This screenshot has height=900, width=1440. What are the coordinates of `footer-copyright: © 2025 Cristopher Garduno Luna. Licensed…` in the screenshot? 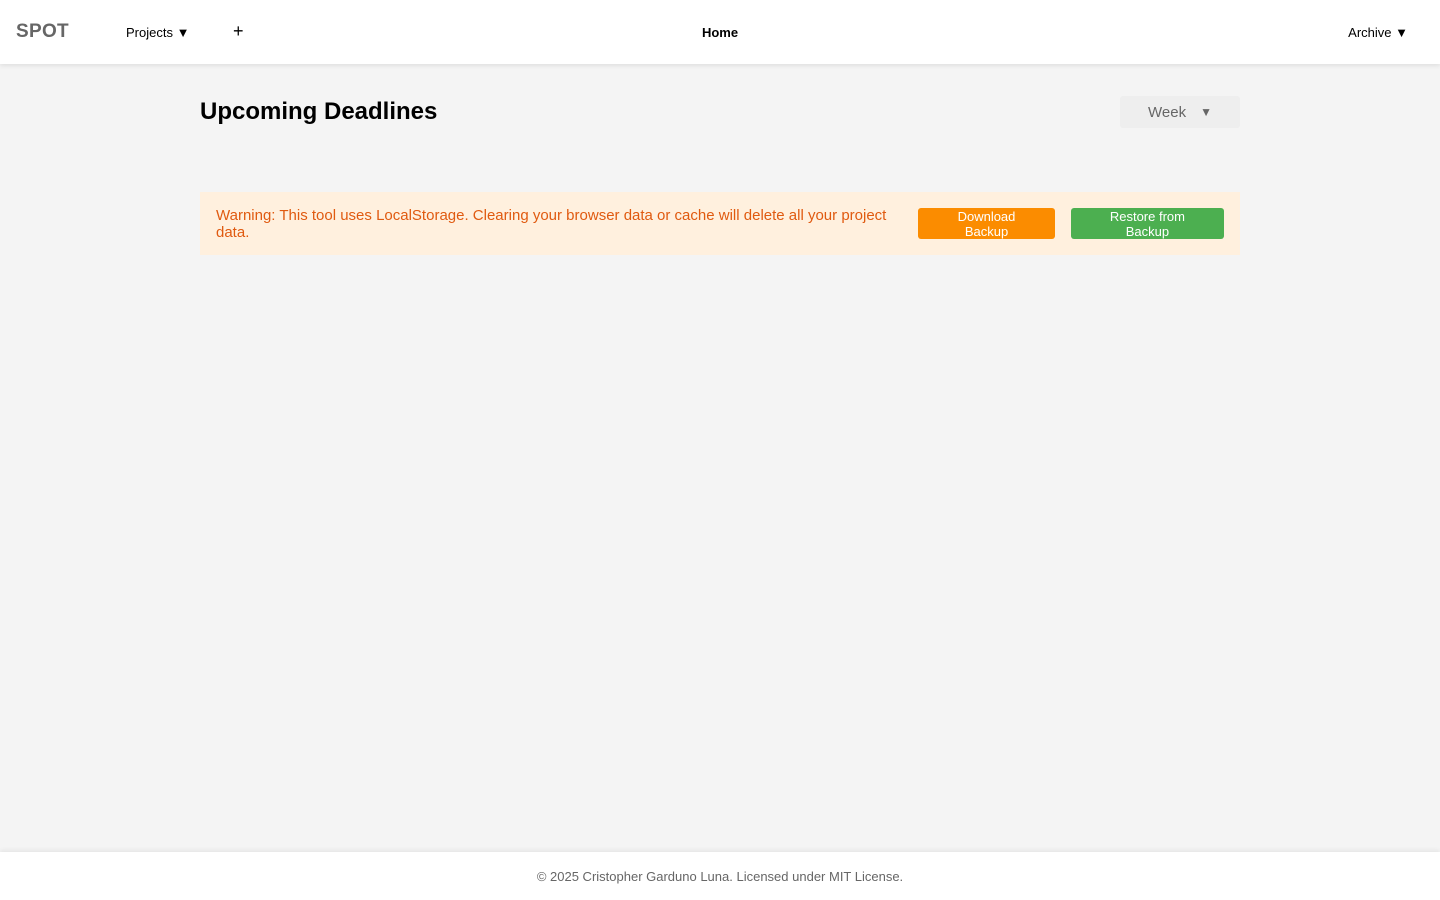 It's located at (720, 876).